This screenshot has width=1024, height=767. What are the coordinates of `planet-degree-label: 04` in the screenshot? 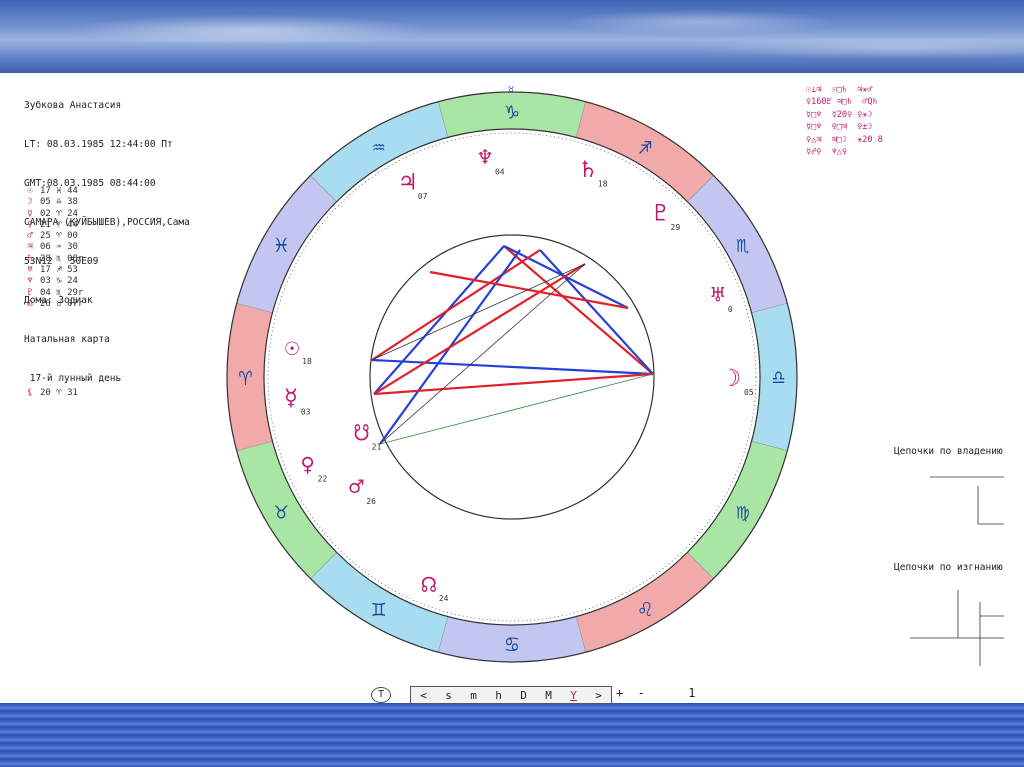 It's located at (500, 172).